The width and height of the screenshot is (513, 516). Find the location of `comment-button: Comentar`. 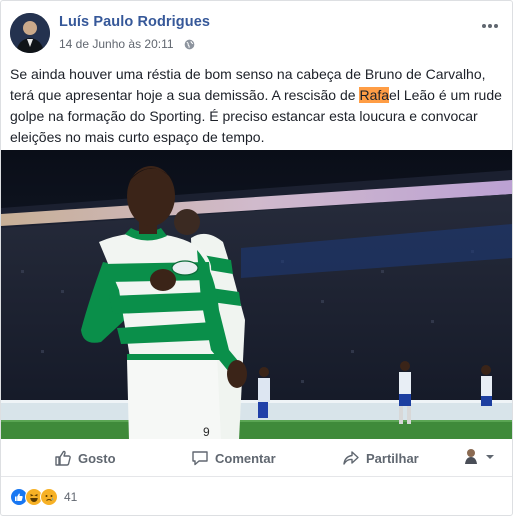

comment-button: Comentar is located at coordinates (233, 458).